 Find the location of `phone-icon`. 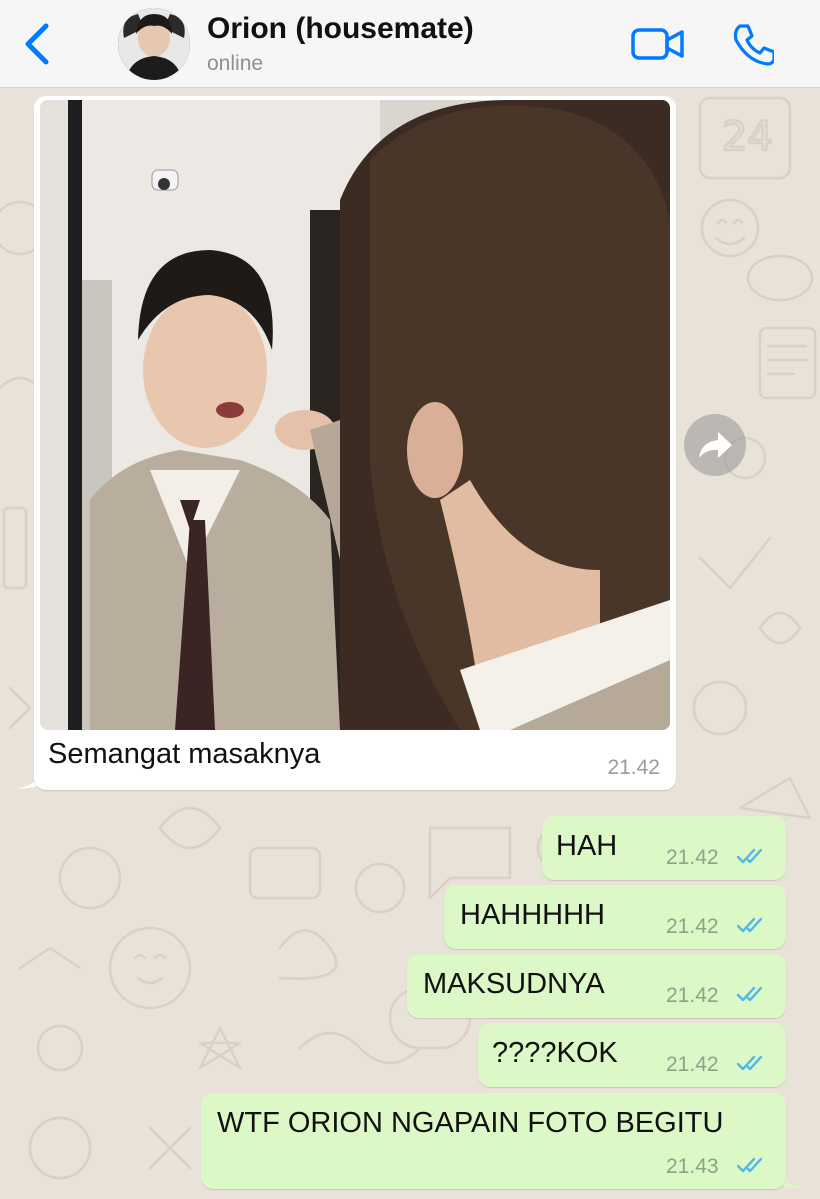

phone-icon is located at coordinates (754, 45).